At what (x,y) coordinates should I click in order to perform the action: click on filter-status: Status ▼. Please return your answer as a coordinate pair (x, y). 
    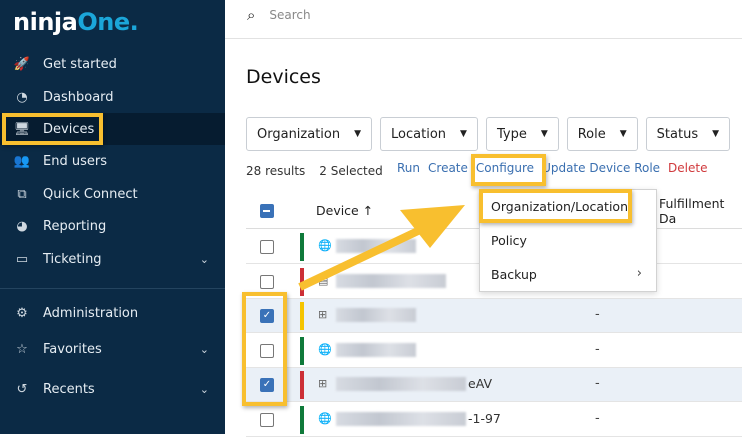
    Looking at the image, I should click on (688, 134).